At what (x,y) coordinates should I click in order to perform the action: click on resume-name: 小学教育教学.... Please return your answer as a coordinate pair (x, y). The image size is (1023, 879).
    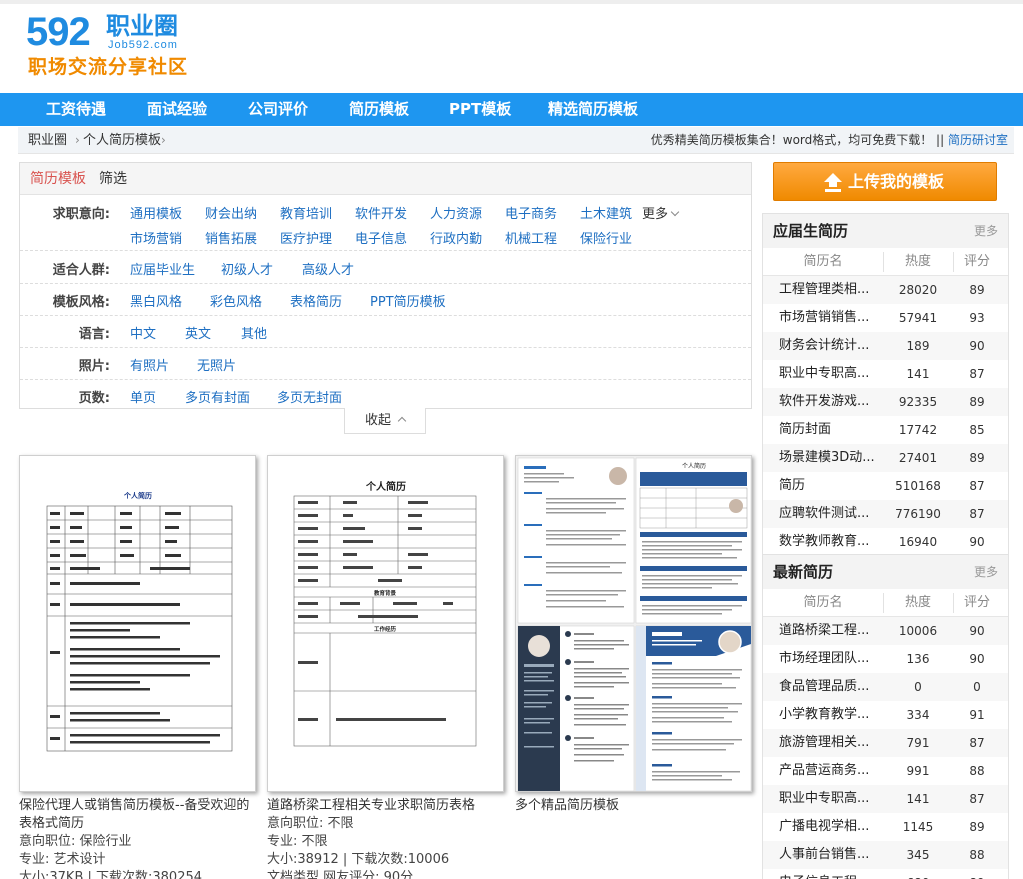
    Looking at the image, I should click on (824, 715).